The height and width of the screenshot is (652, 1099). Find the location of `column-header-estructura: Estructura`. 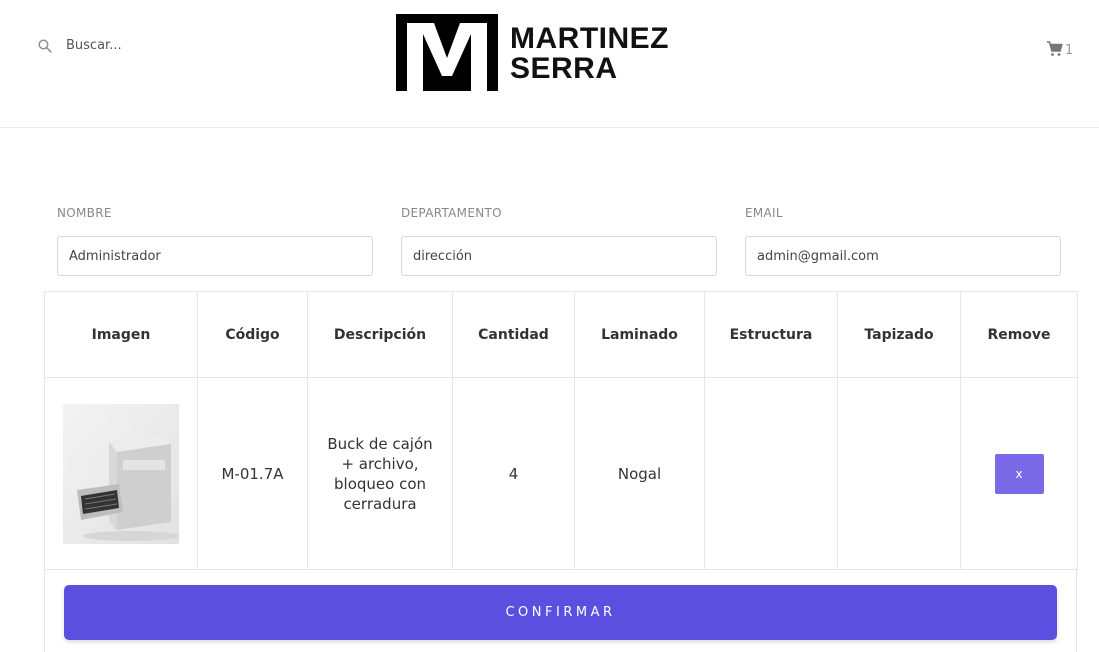

column-header-estructura: Estructura is located at coordinates (771, 334).